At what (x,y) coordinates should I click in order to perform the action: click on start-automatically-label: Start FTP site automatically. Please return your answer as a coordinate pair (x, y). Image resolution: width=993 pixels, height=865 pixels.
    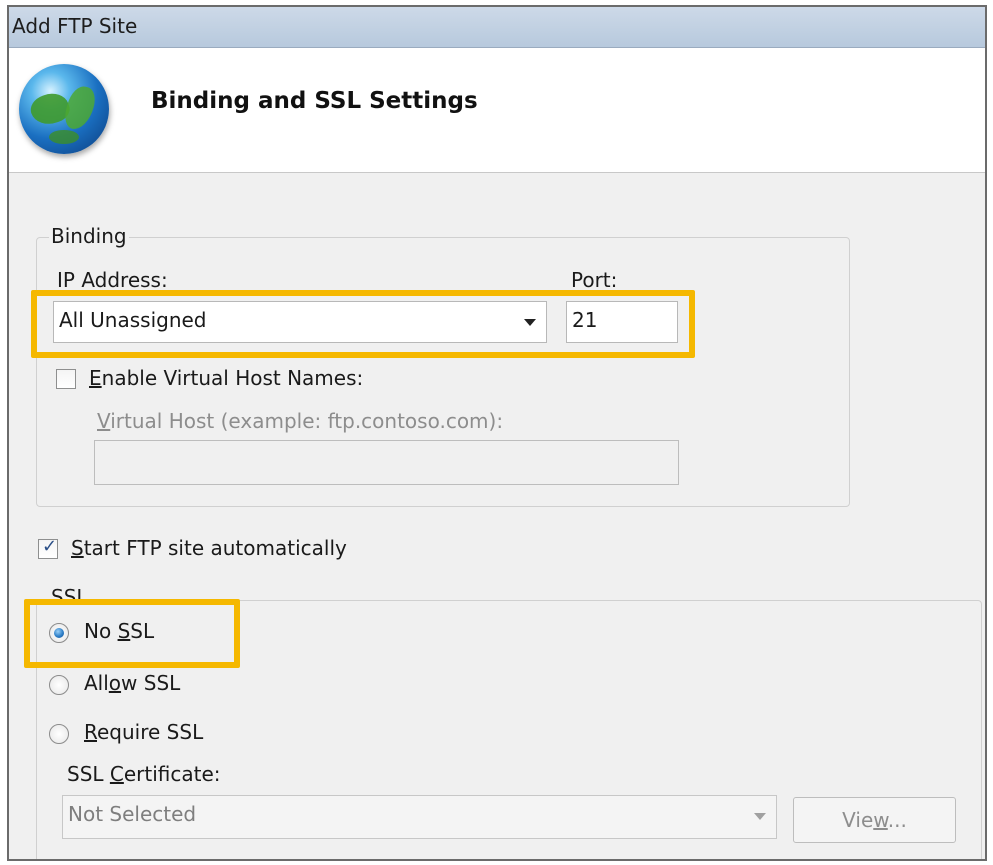
    Looking at the image, I should click on (209, 548).